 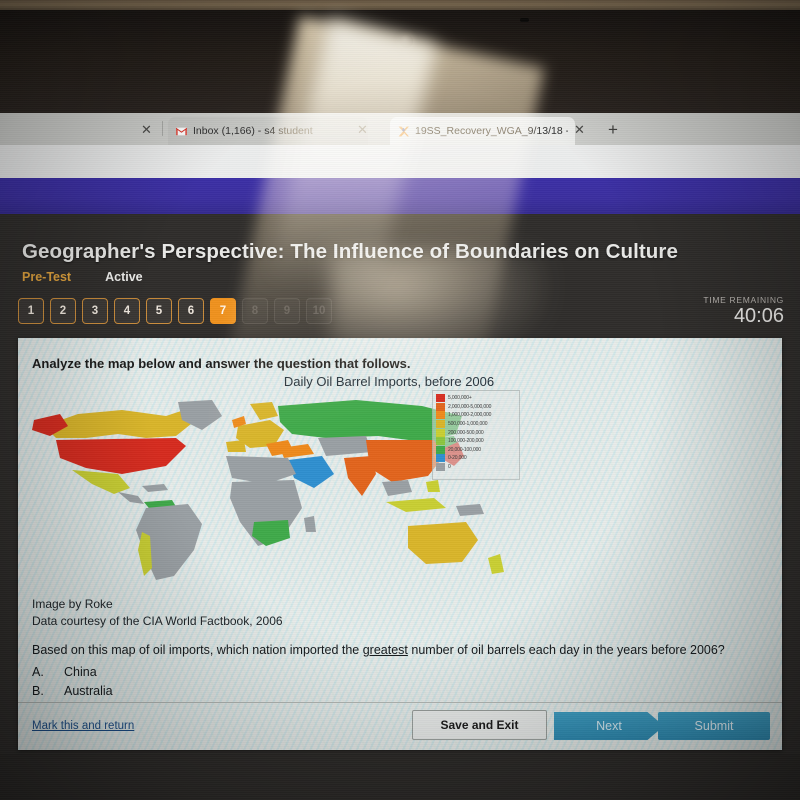 What do you see at coordinates (146, 129) in the screenshot?
I see `close-icon-tab-partial: ✕` at bounding box center [146, 129].